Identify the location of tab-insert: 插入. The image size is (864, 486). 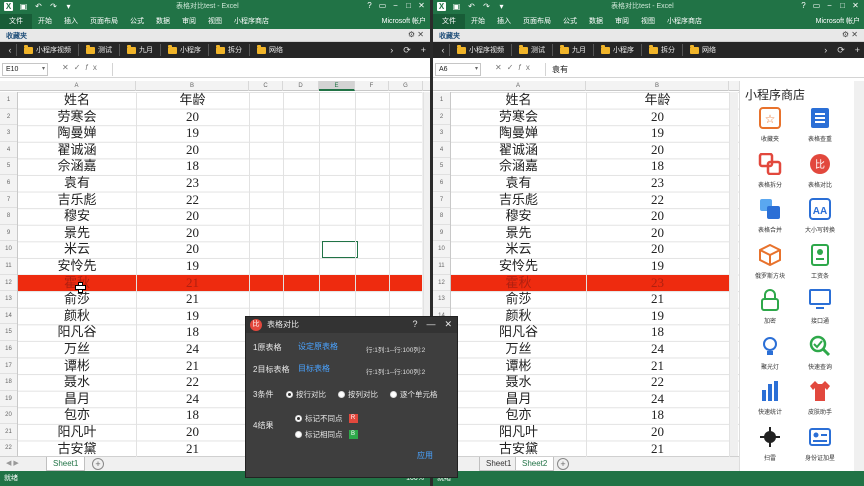
(71, 21).